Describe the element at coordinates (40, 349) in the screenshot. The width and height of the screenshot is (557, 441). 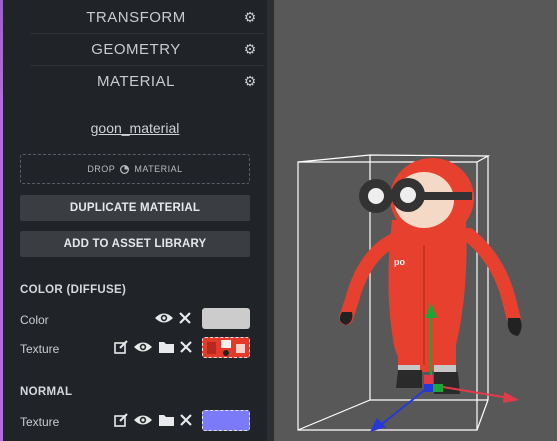
I see `diffuse-texture-label: Texture` at that location.